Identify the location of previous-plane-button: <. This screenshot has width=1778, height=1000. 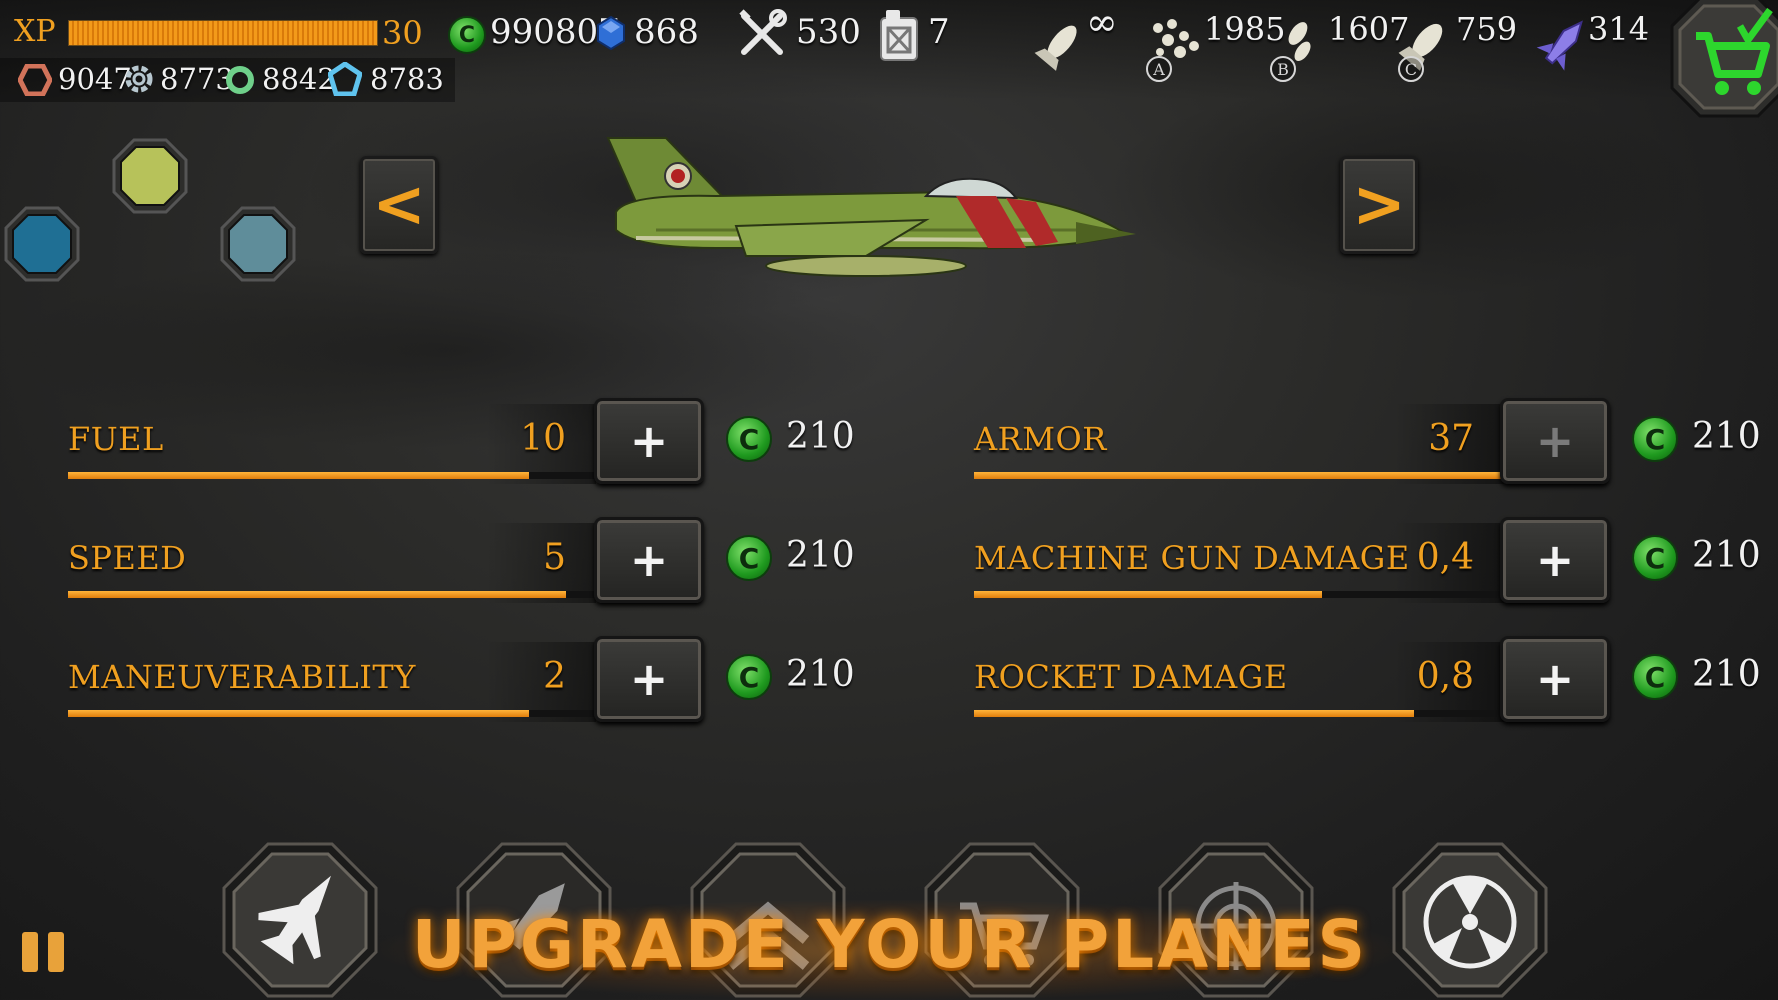
(399, 205).